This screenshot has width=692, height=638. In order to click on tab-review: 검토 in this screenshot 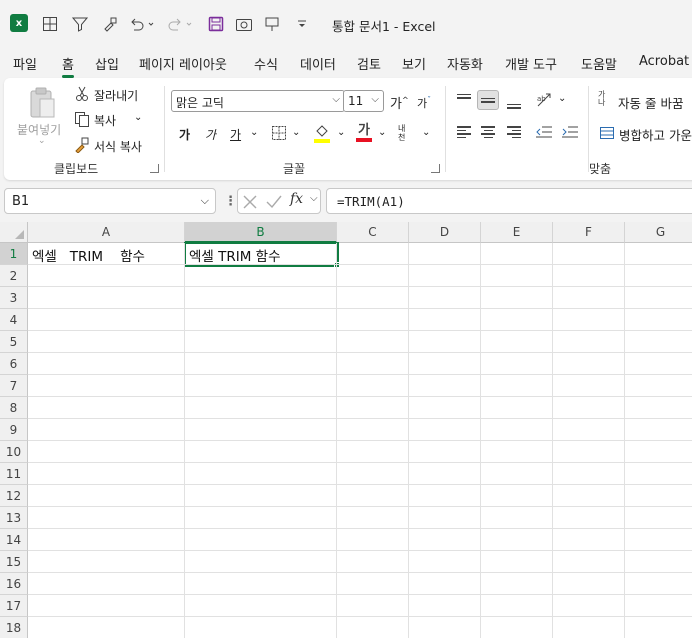, I will do `click(369, 63)`.